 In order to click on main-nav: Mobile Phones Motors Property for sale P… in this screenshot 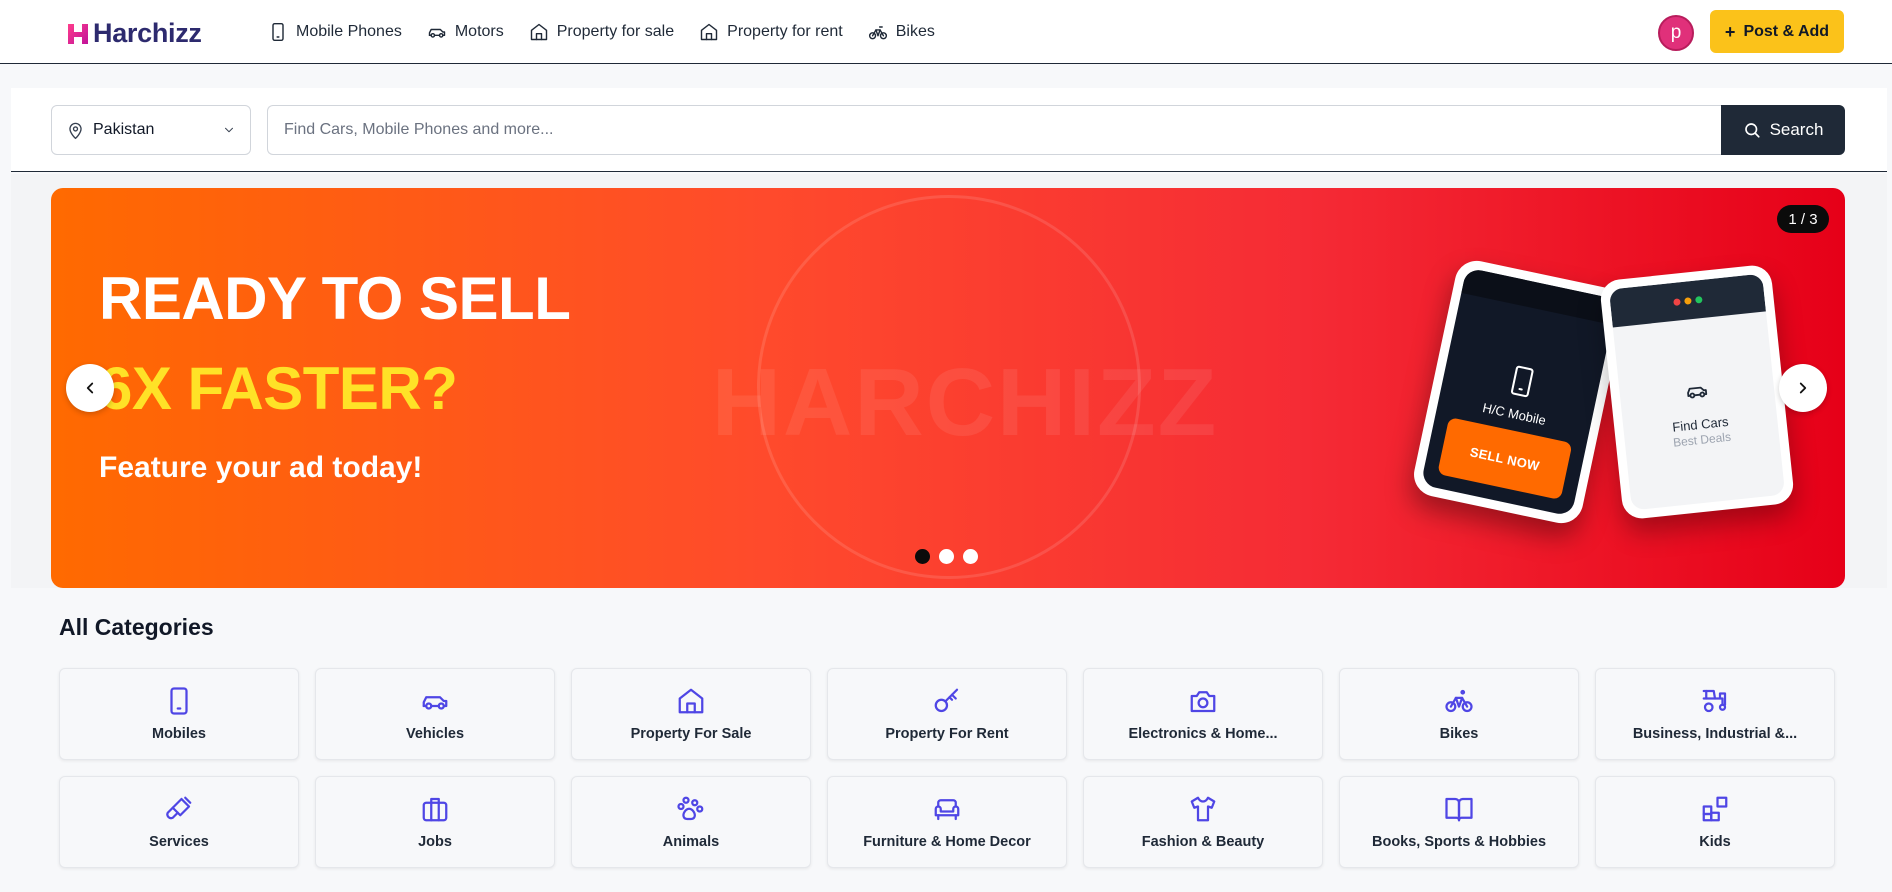, I will do `click(601, 32)`.